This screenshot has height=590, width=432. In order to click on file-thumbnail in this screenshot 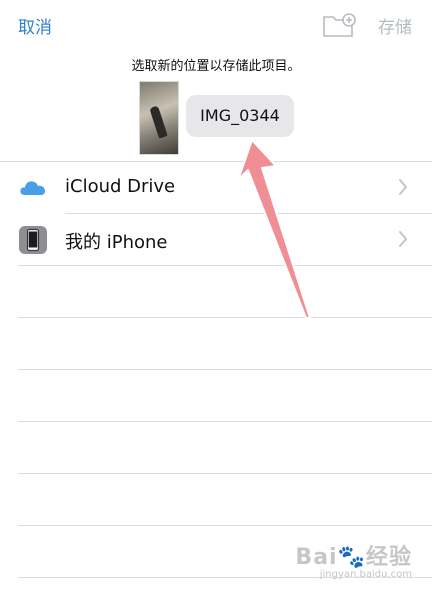, I will do `click(159, 118)`.